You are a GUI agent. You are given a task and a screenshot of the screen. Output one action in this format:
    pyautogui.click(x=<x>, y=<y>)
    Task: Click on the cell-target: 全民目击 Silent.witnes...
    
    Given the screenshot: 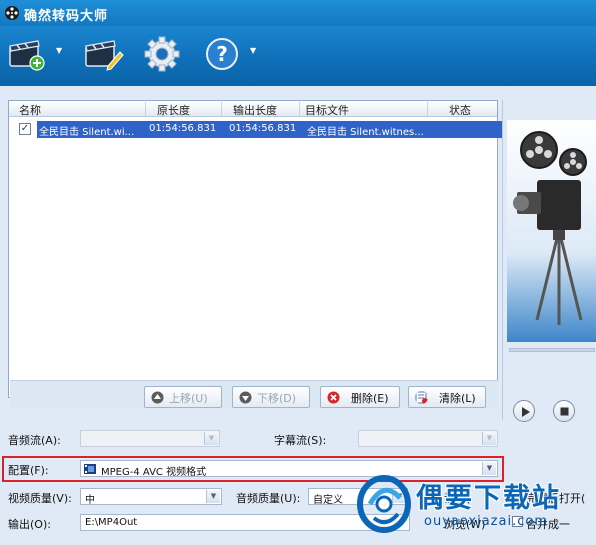 What is the action you would take?
    pyautogui.click(x=365, y=132)
    